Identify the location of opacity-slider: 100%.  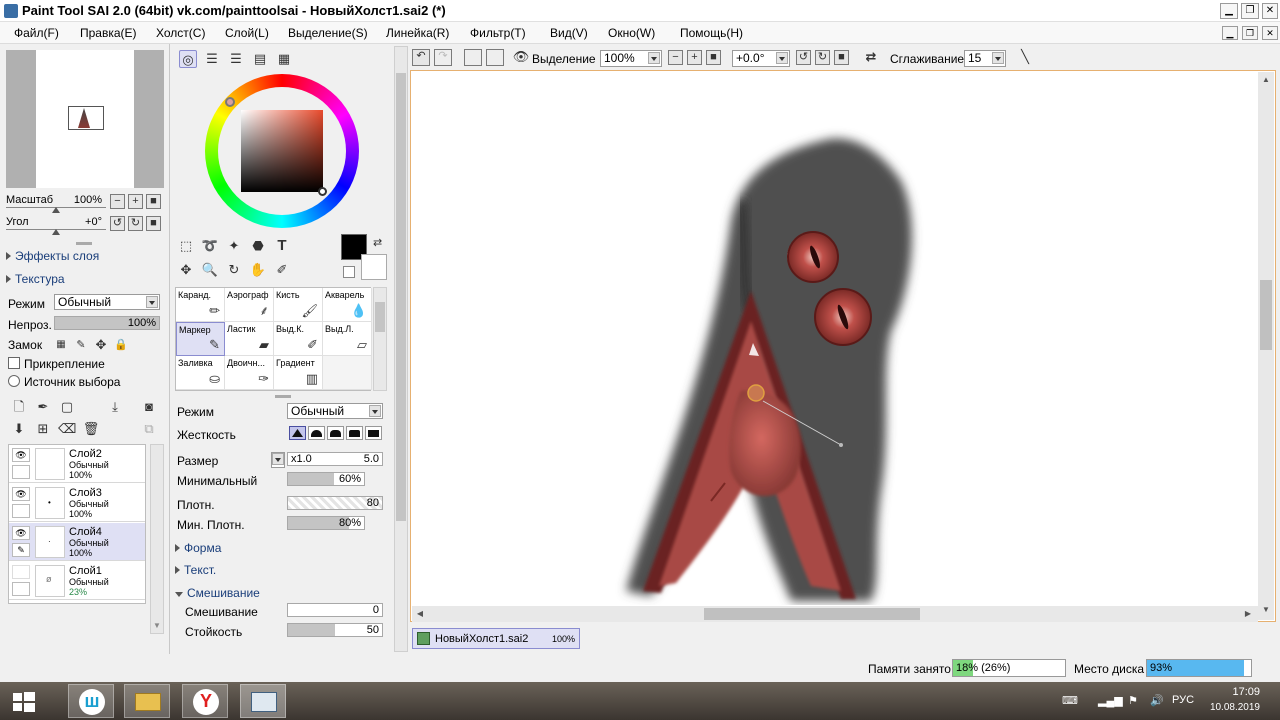
(107, 323).